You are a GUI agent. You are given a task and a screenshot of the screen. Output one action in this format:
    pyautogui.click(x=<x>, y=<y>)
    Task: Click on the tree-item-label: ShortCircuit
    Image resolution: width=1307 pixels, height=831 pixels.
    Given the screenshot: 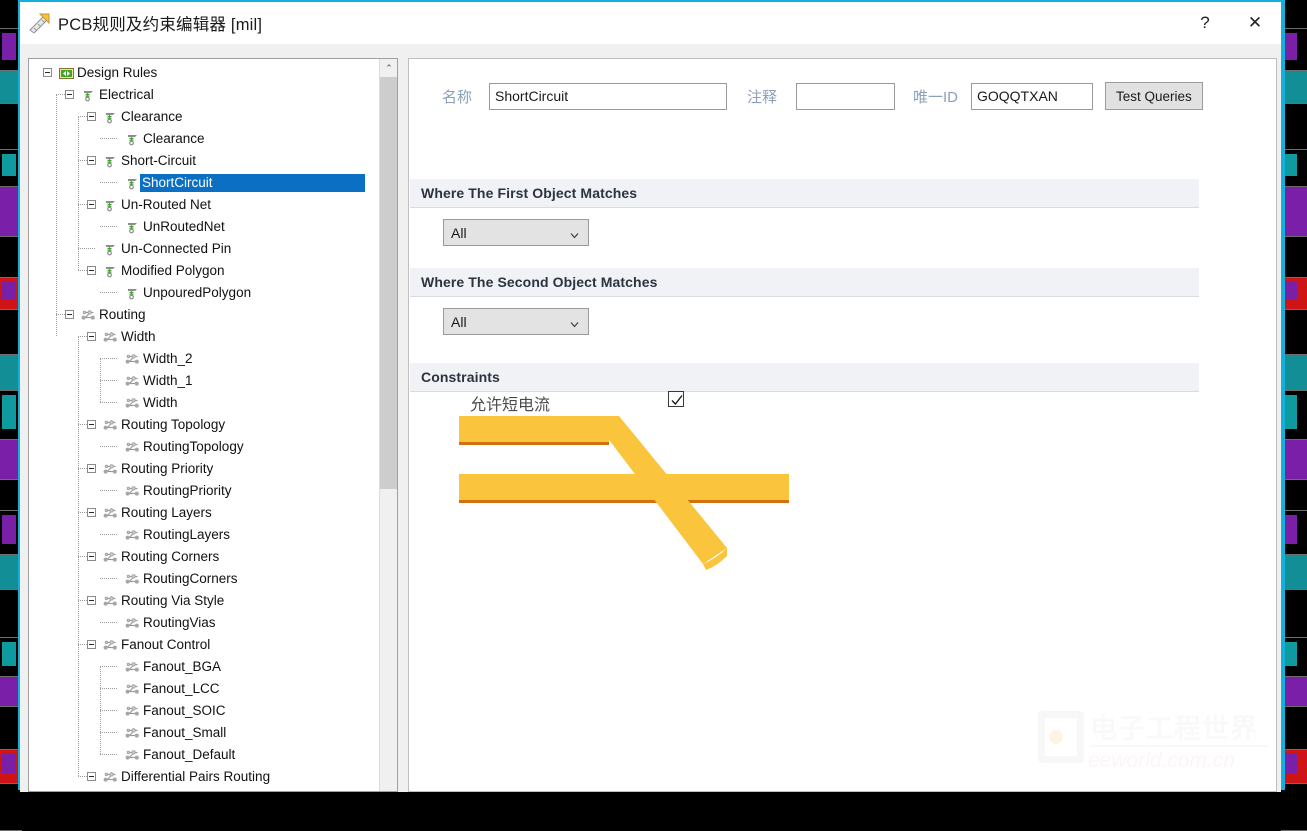 What is the action you would take?
    pyautogui.click(x=252, y=183)
    